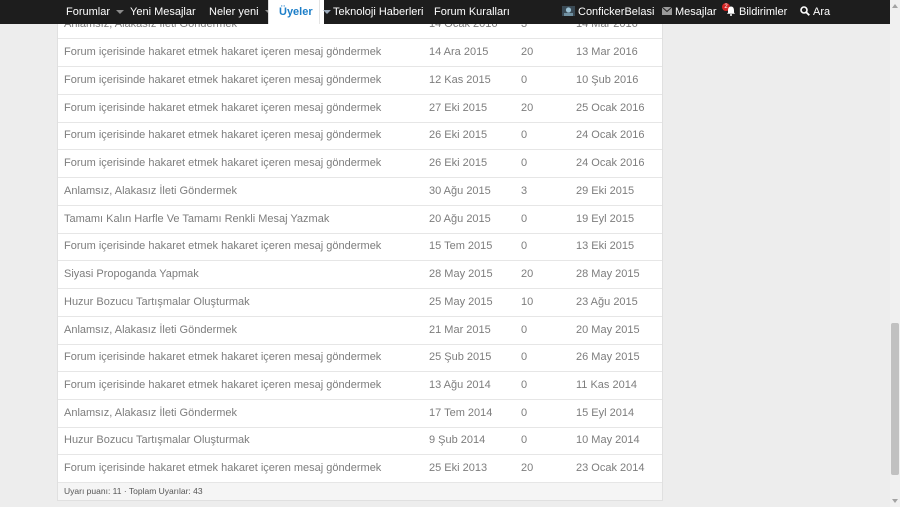 This screenshot has height=507, width=900. I want to click on scroll-down-arrow-icon, so click(895, 501).